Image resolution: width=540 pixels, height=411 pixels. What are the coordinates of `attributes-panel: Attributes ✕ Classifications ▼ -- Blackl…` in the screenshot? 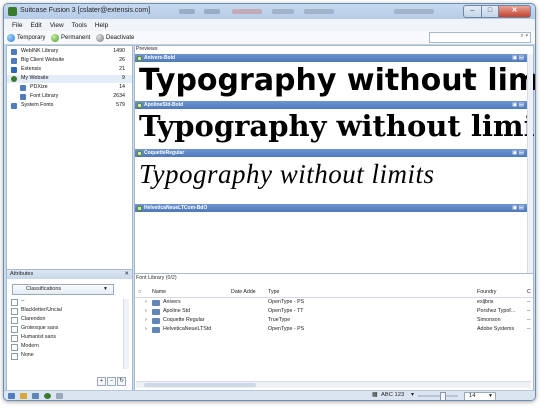 It's located at (69, 330).